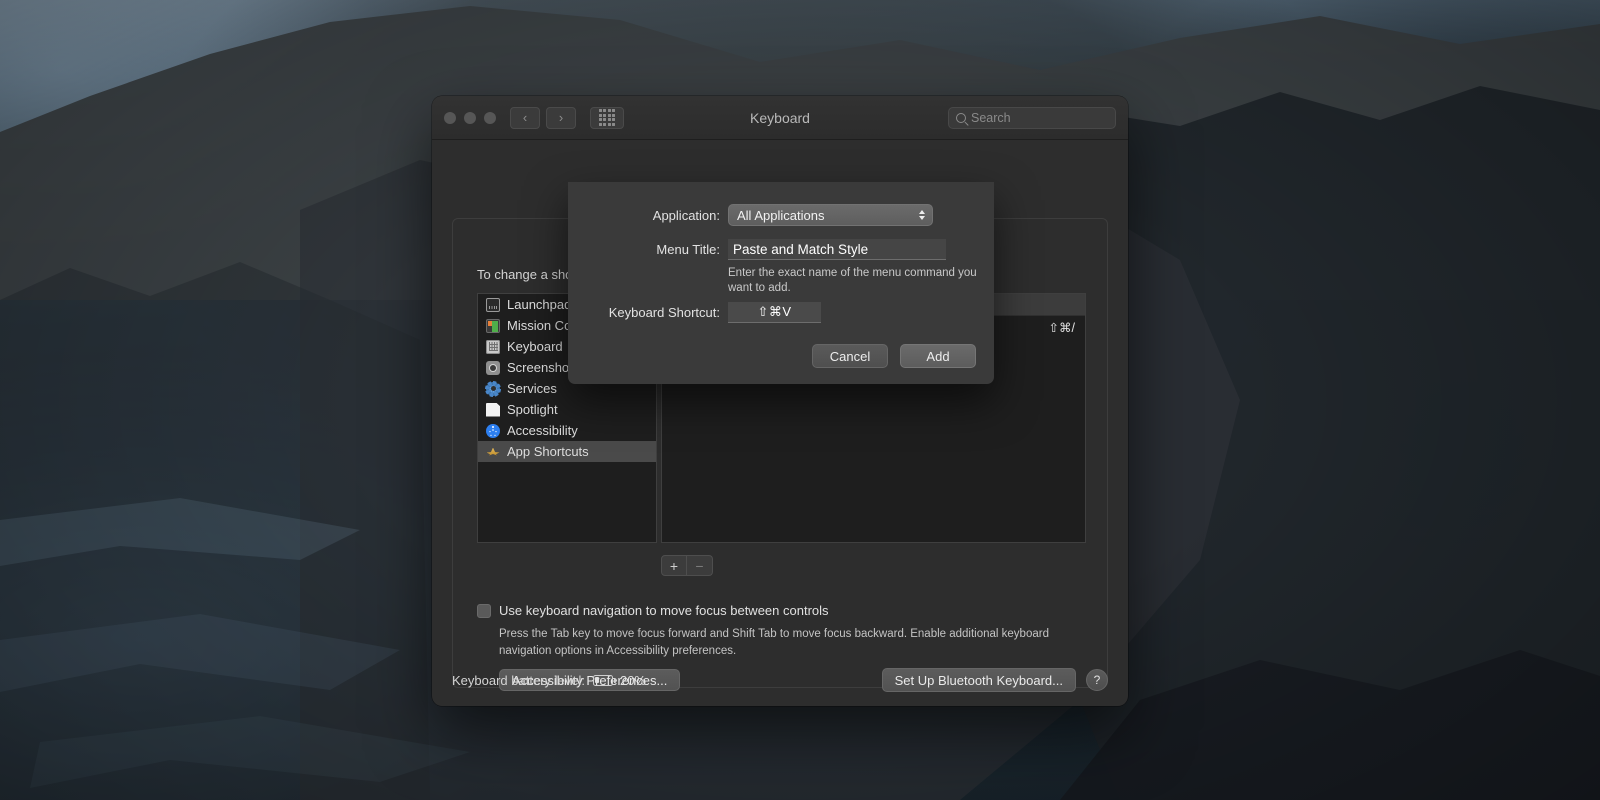 The height and width of the screenshot is (800, 1600). What do you see at coordinates (493, 452) in the screenshot?
I see `app-shortcuts-icon` at bounding box center [493, 452].